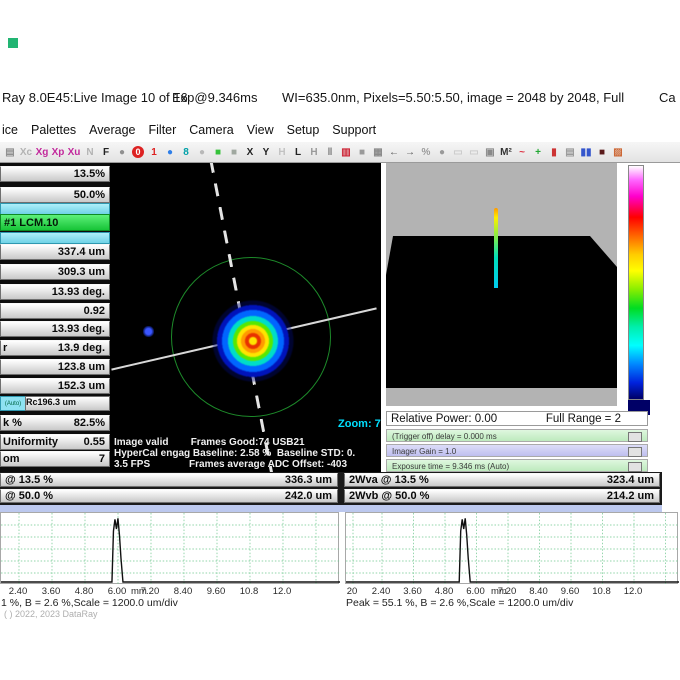  What do you see at coordinates (490, 152) in the screenshot?
I see `camera-icon: ▣` at bounding box center [490, 152].